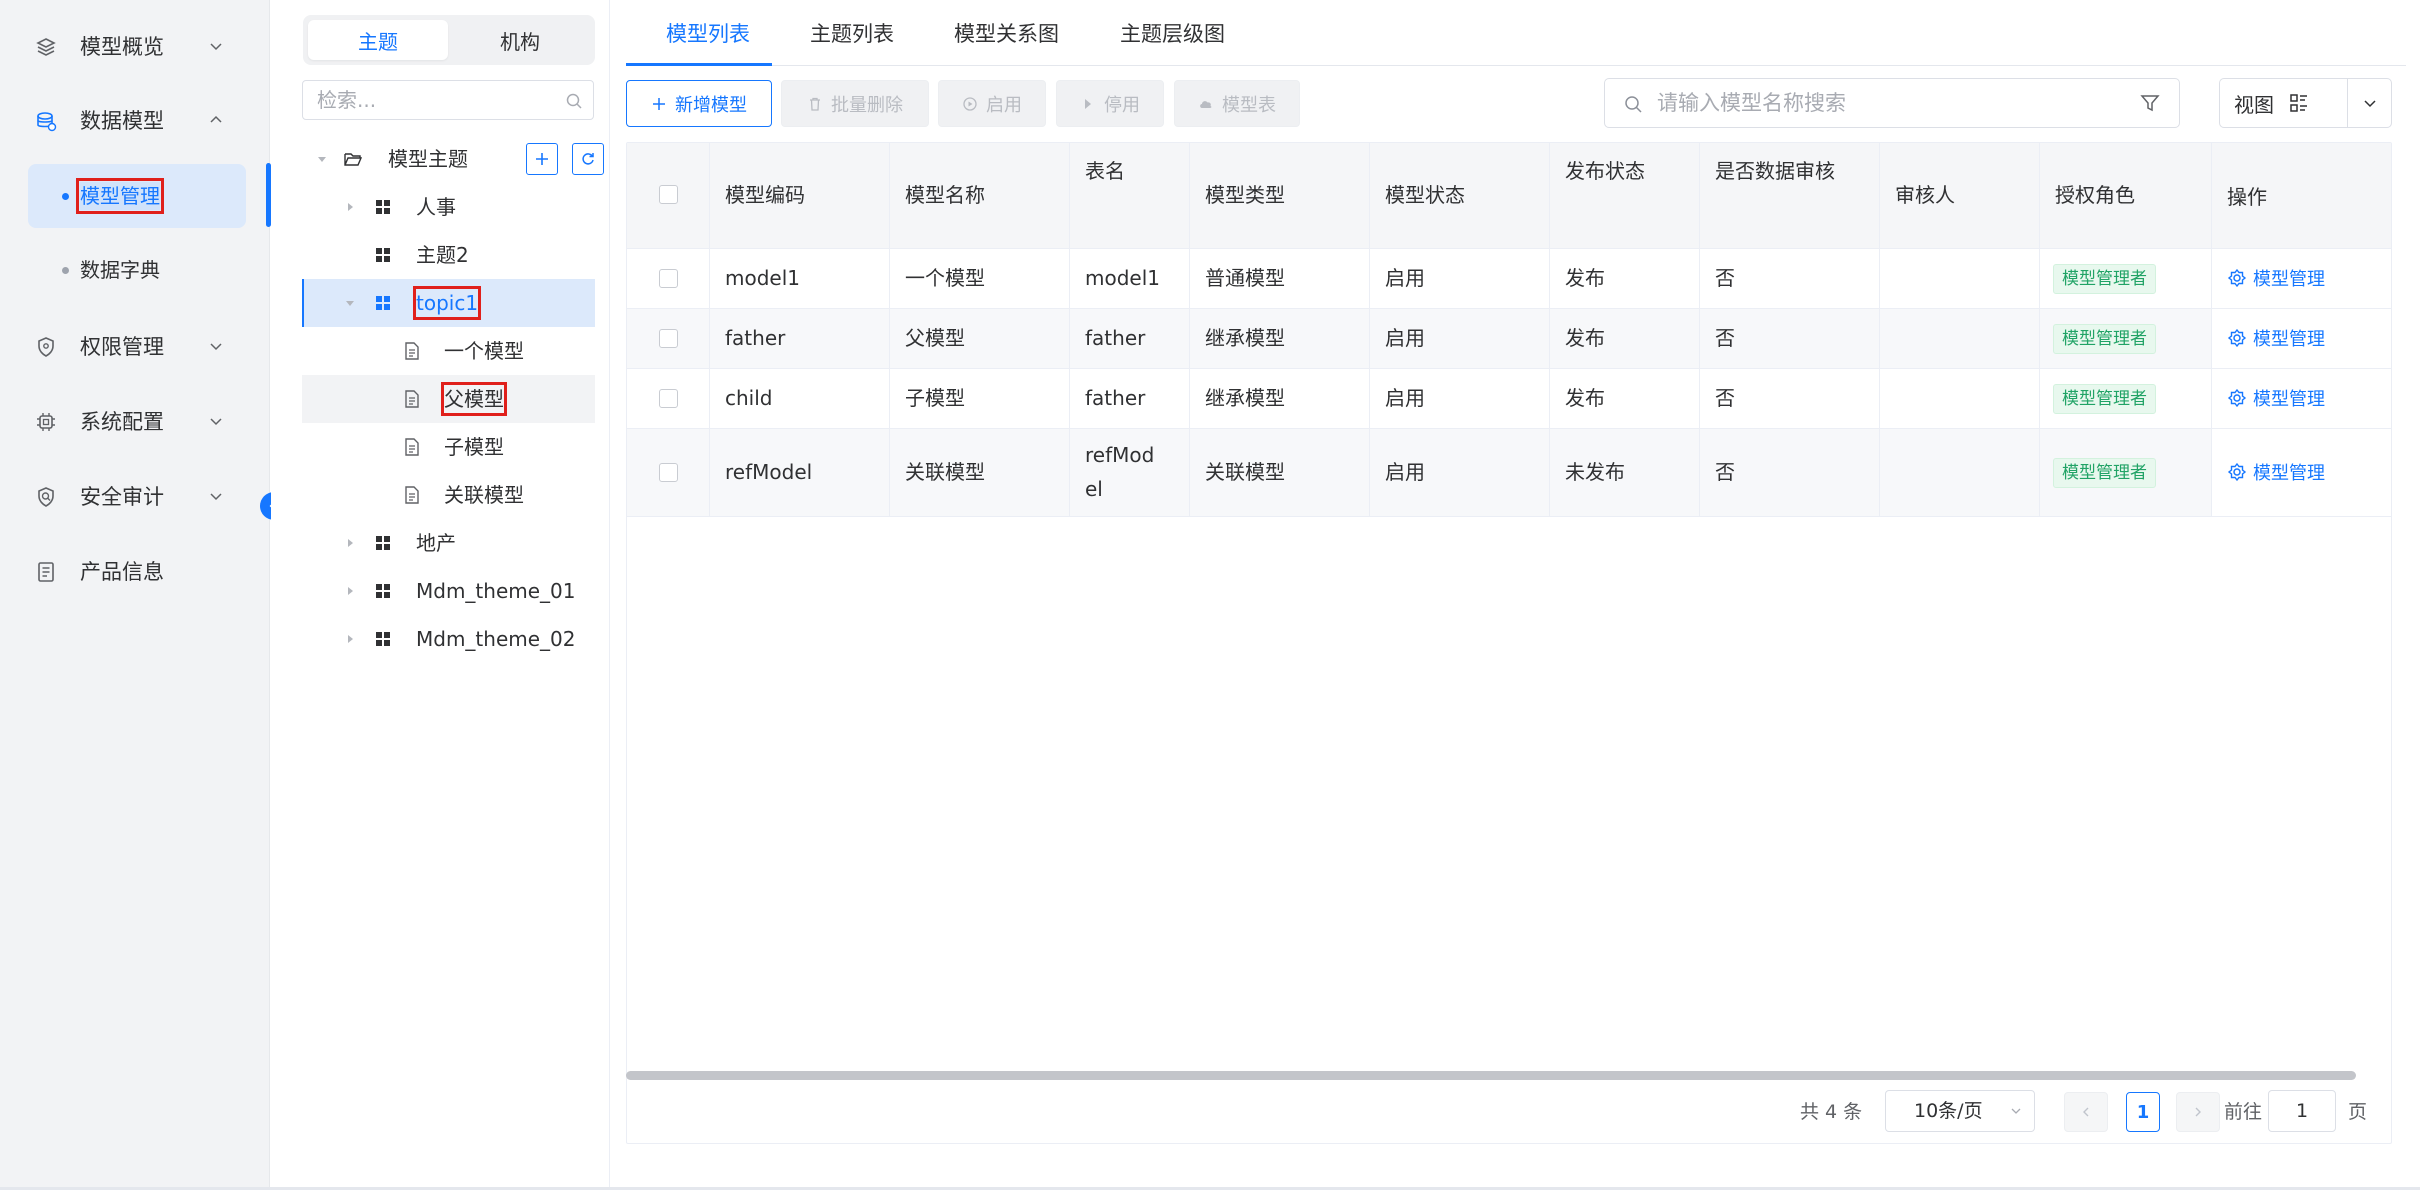 The image size is (2420, 1190). What do you see at coordinates (1006, 33) in the screenshot?
I see `tab-model-relation: 模型关系图` at bounding box center [1006, 33].